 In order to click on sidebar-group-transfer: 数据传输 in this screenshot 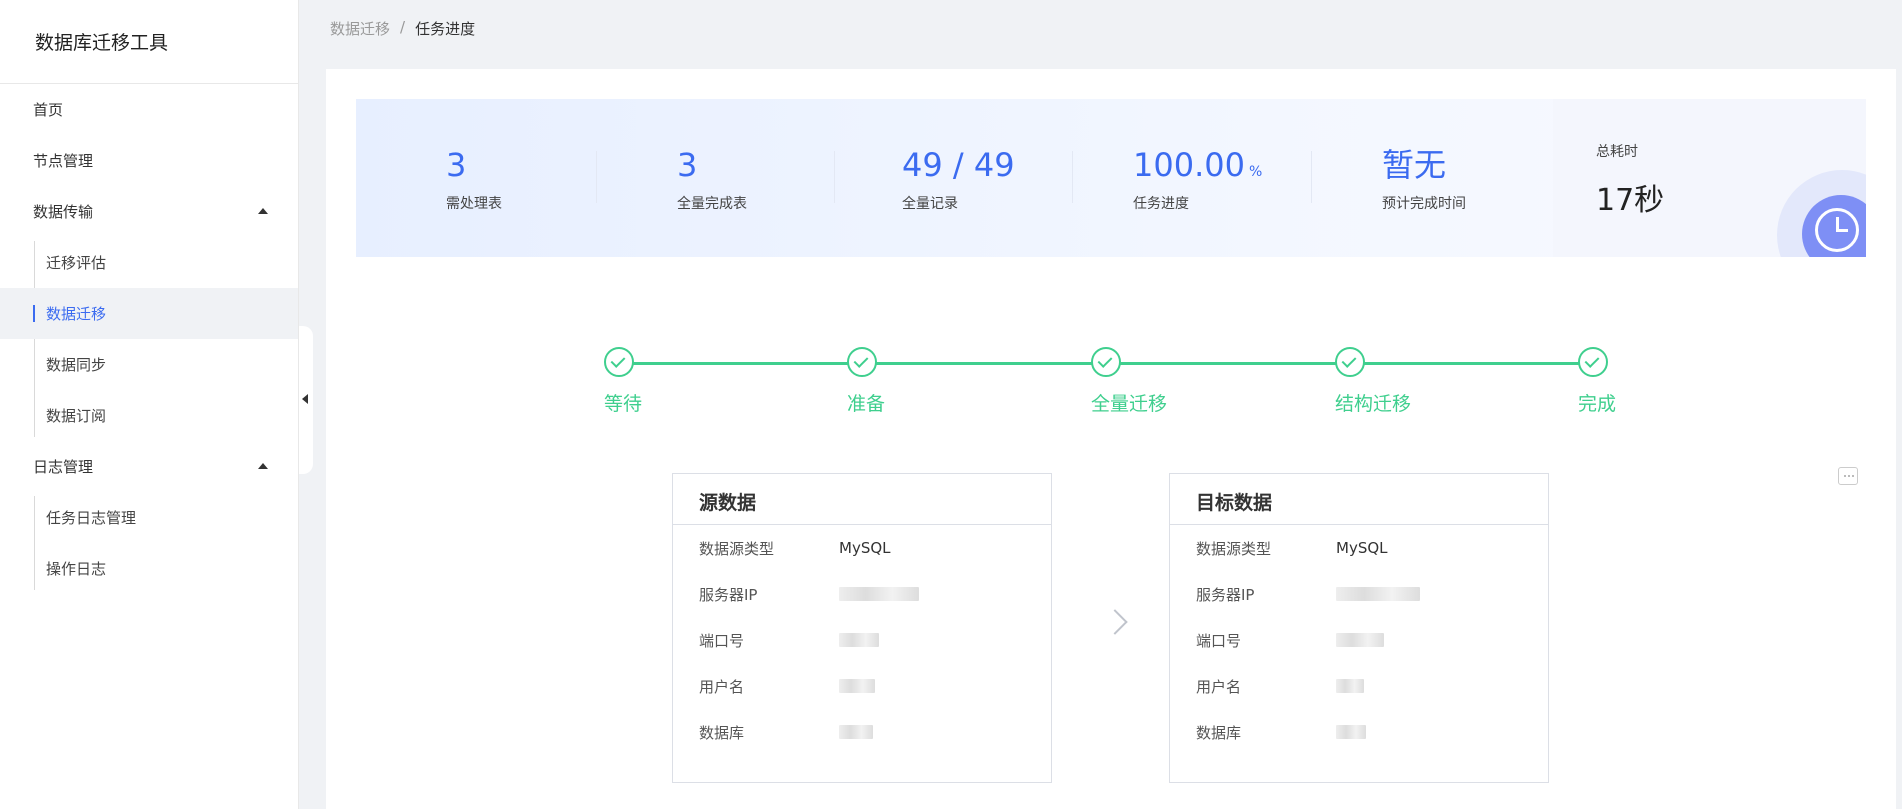, I will do `click(149, 211)`.